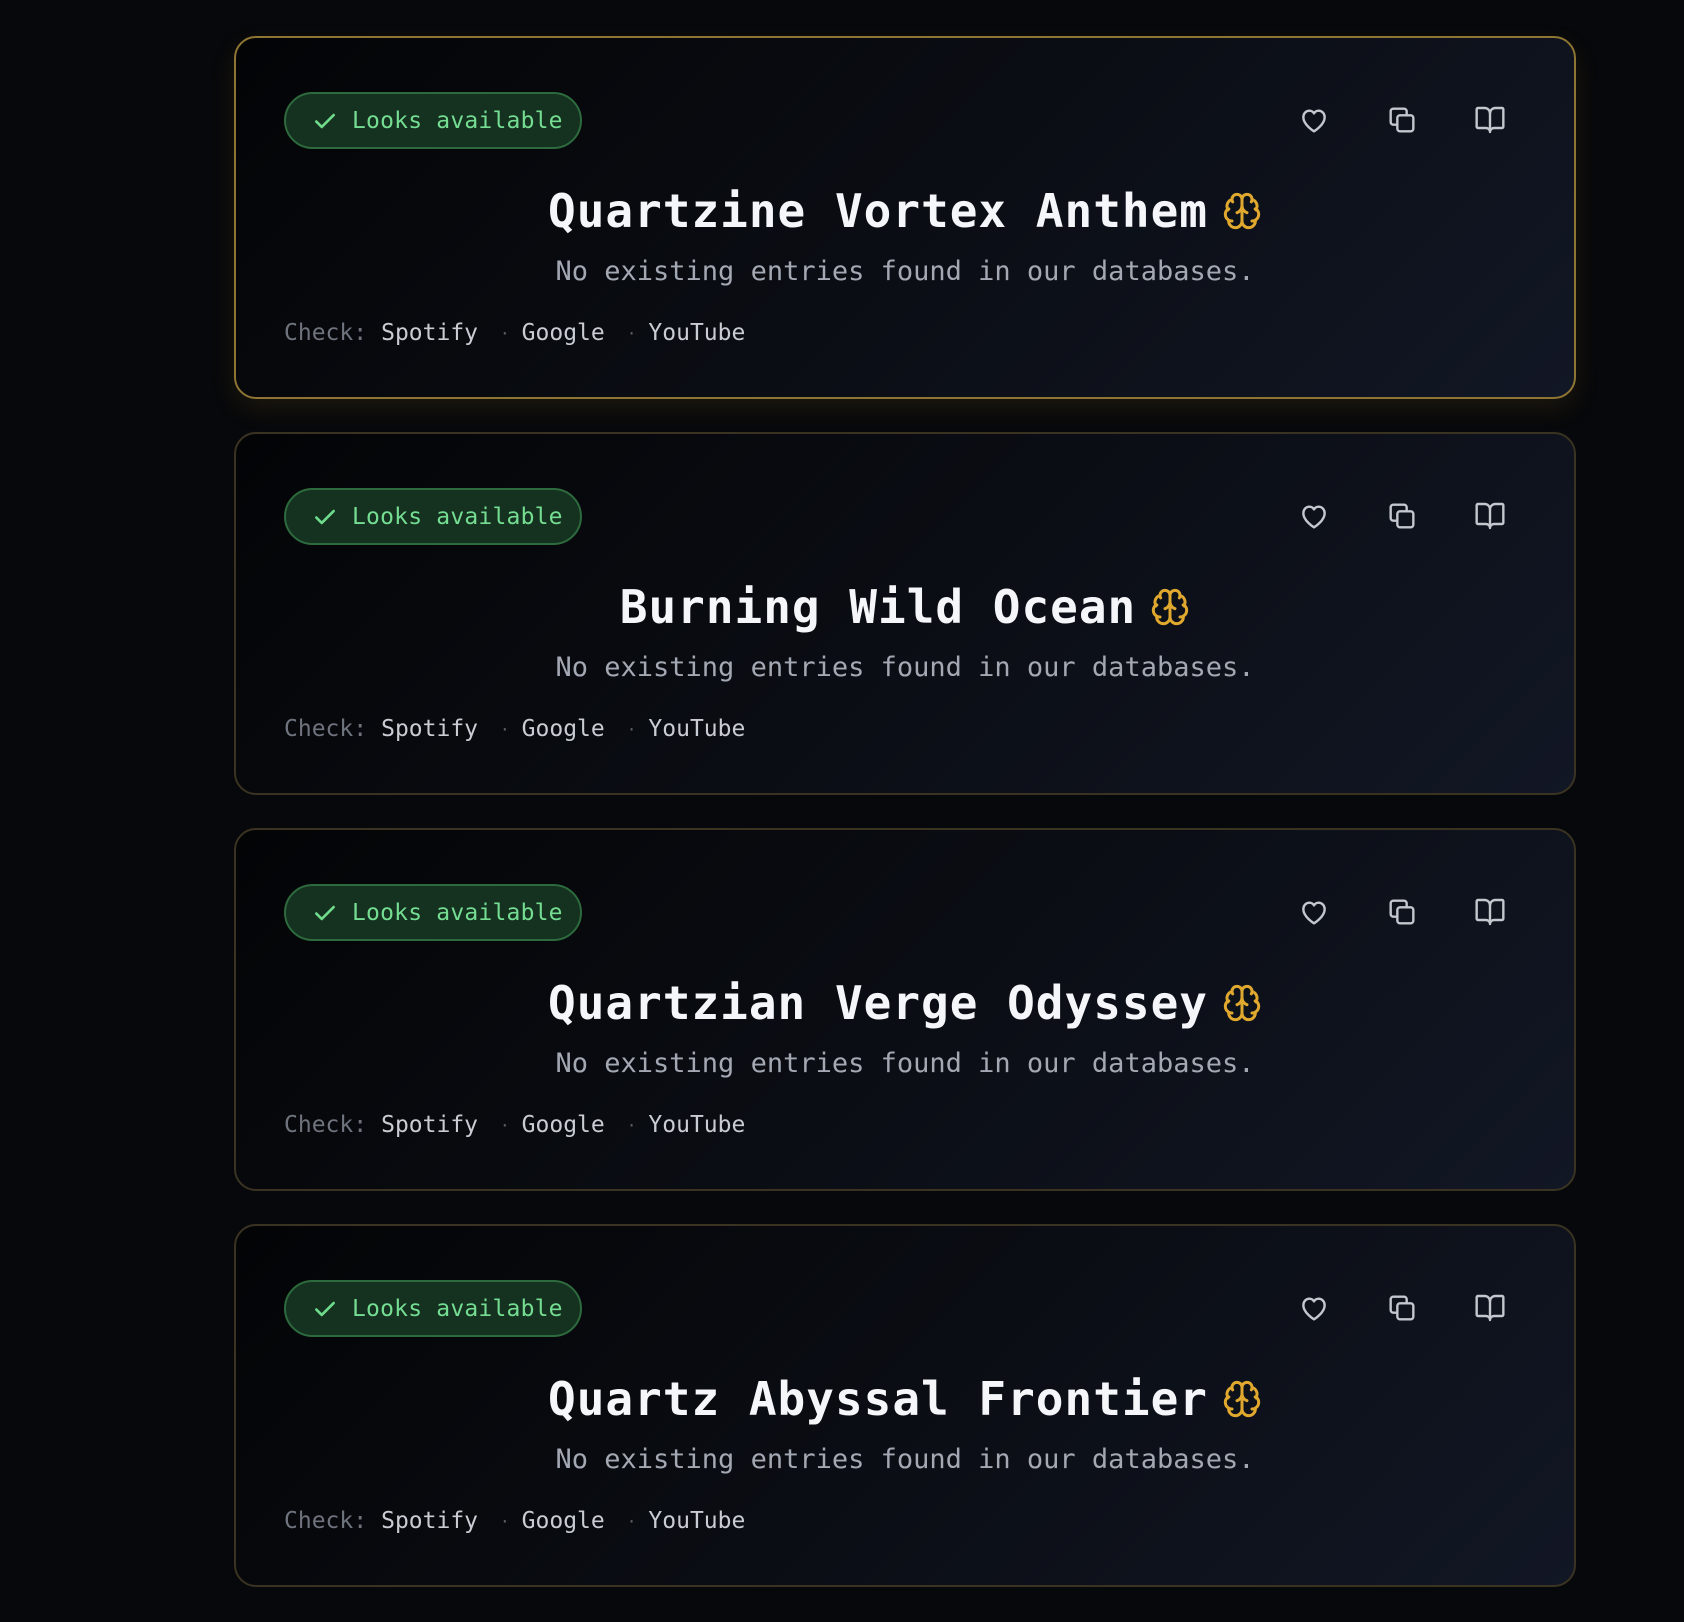  Describe the element at coordinates (878, 211) in the screenshot. I see `result-title: Quartzine Vortex Anthem` at that location.